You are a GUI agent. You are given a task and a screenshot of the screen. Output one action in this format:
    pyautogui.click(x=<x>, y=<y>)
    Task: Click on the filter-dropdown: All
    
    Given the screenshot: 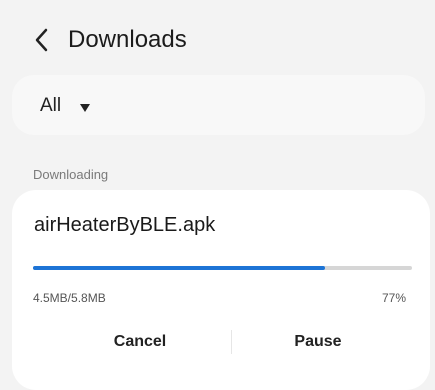 What is the action you would take?
    pyautogui.click(x=218, y=105)
    